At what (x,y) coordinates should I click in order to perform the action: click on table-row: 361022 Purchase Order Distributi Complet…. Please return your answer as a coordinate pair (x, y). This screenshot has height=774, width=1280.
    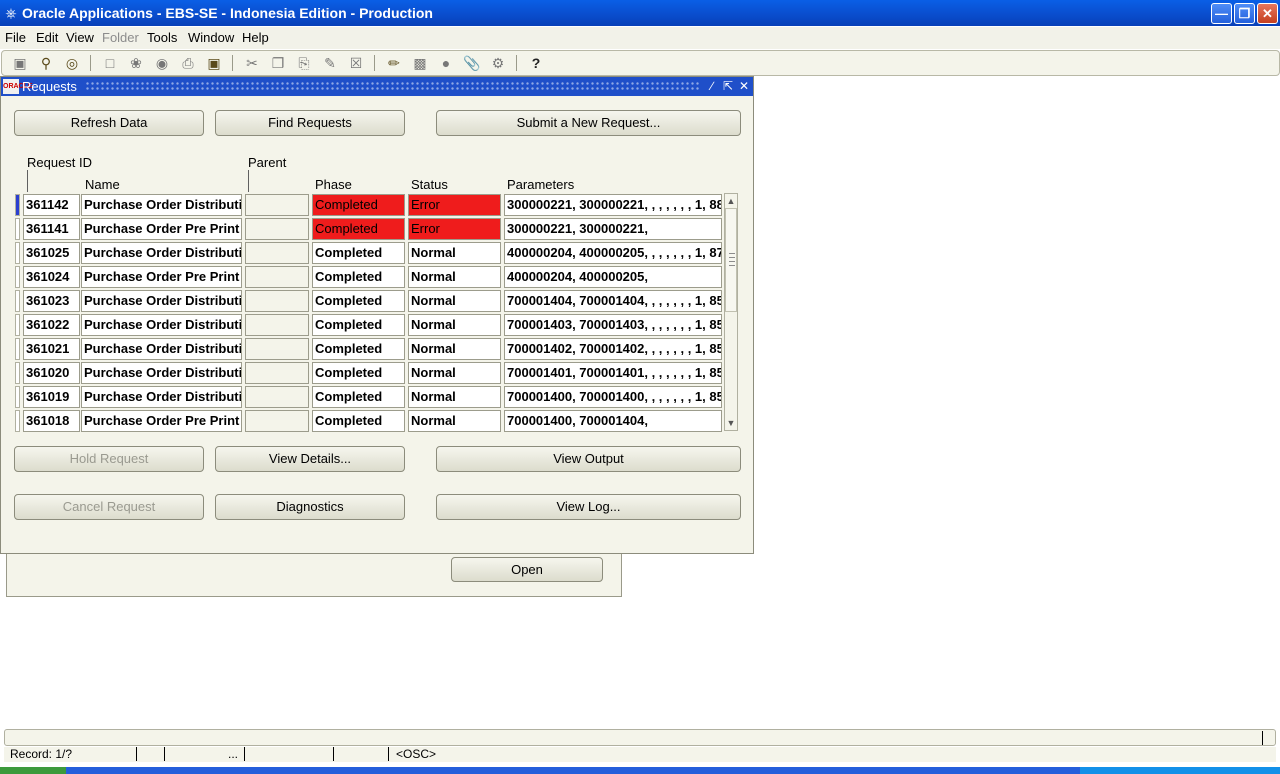
    Looking at the image, I should click on (370, 325).